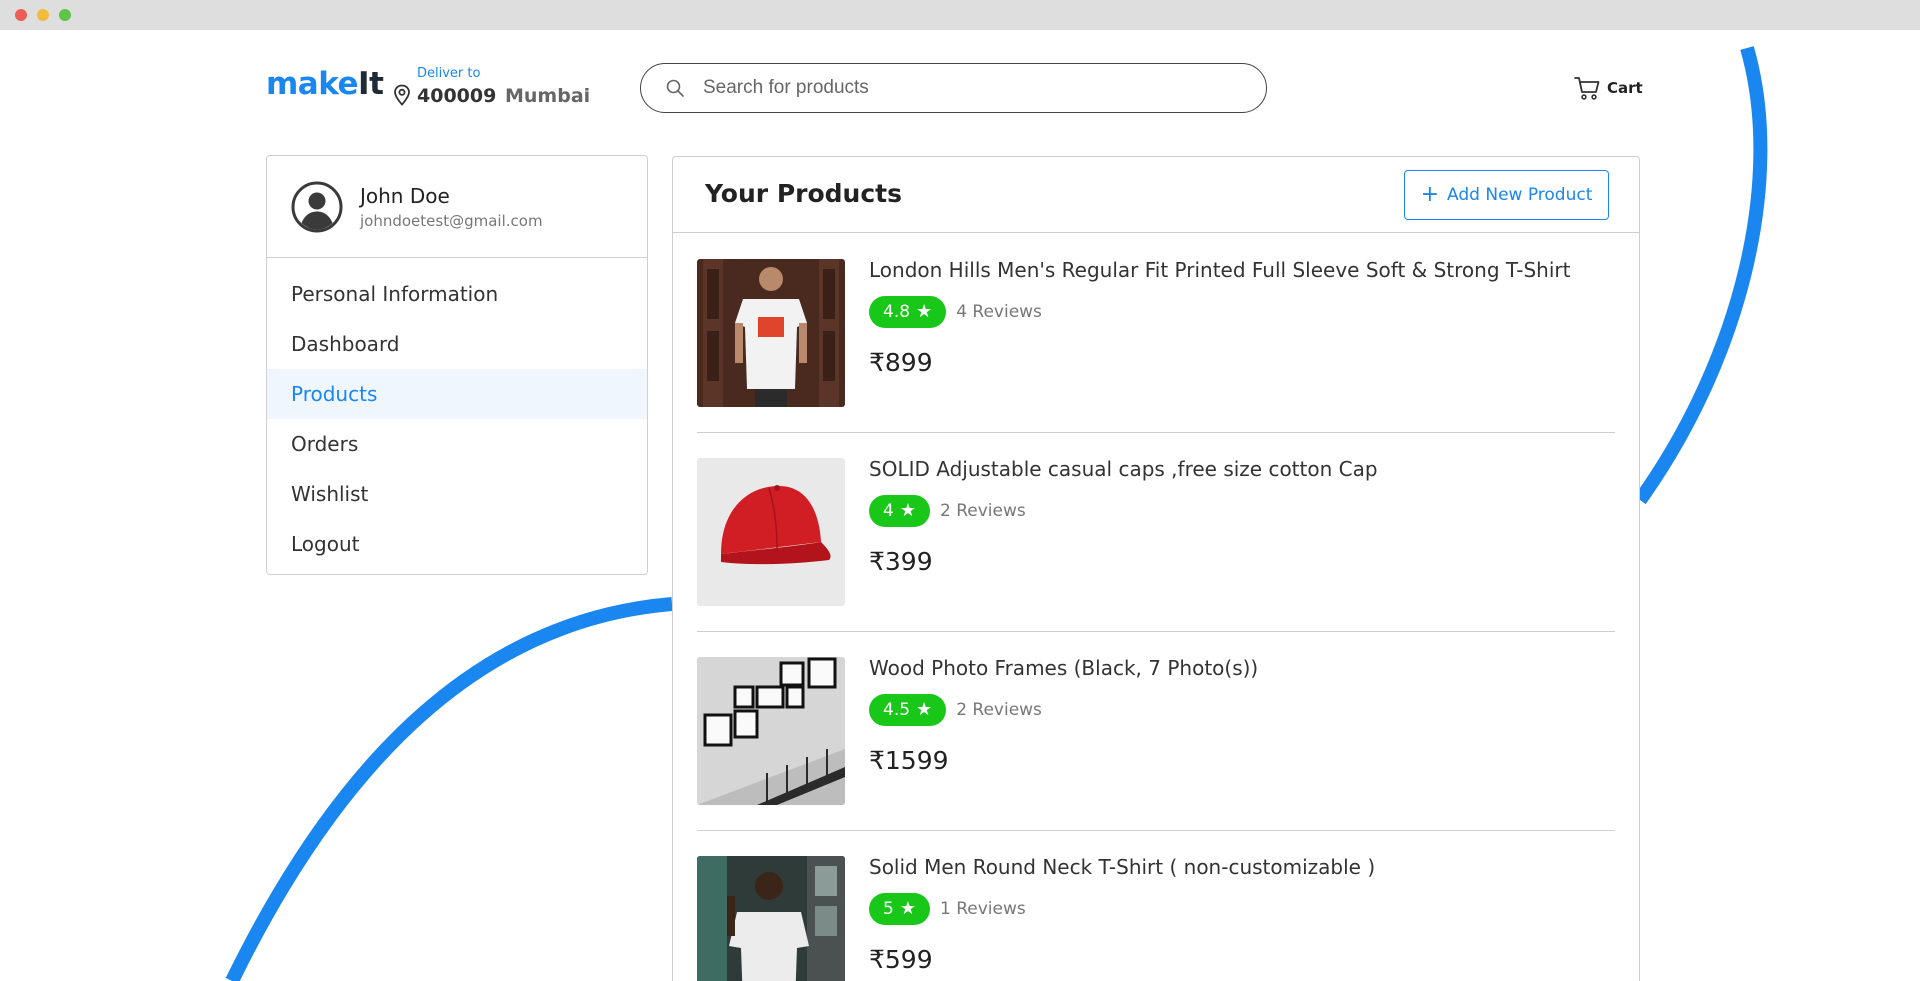 The width and height of the screenshot is (1920, 981). I want to click on product-rating: 4.8 ★ 4 Reviews, so click(955, 312).